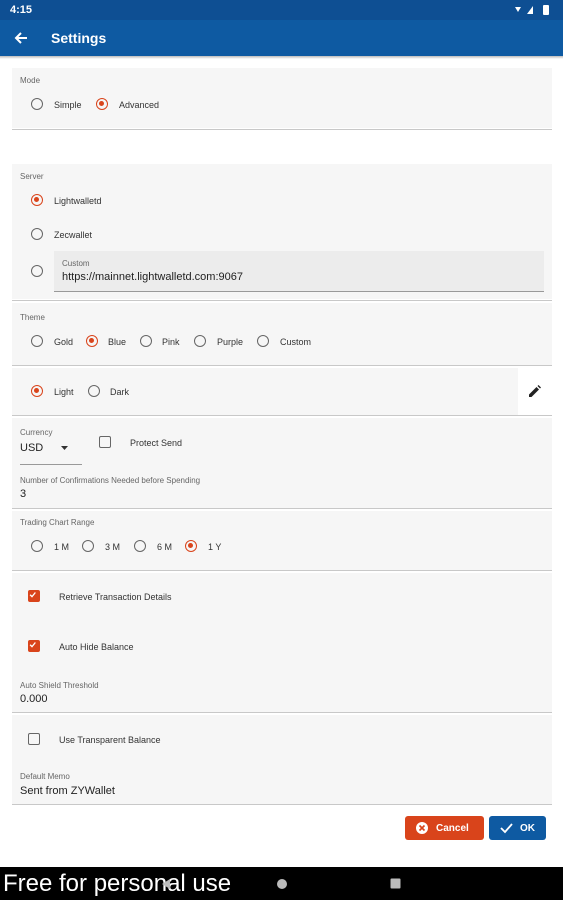  What do you see at coordinates (214, 547) in the screenshot?
I see `range-1y-label: 1 Y` at bounding box center [214, 547].